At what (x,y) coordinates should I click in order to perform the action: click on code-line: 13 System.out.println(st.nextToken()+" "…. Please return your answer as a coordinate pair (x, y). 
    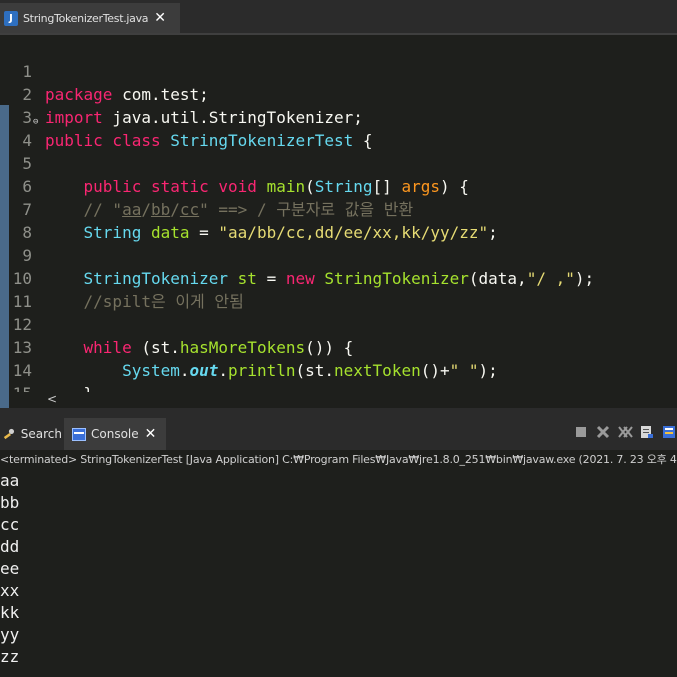
    Looking at the image, I should click on (255, 359).